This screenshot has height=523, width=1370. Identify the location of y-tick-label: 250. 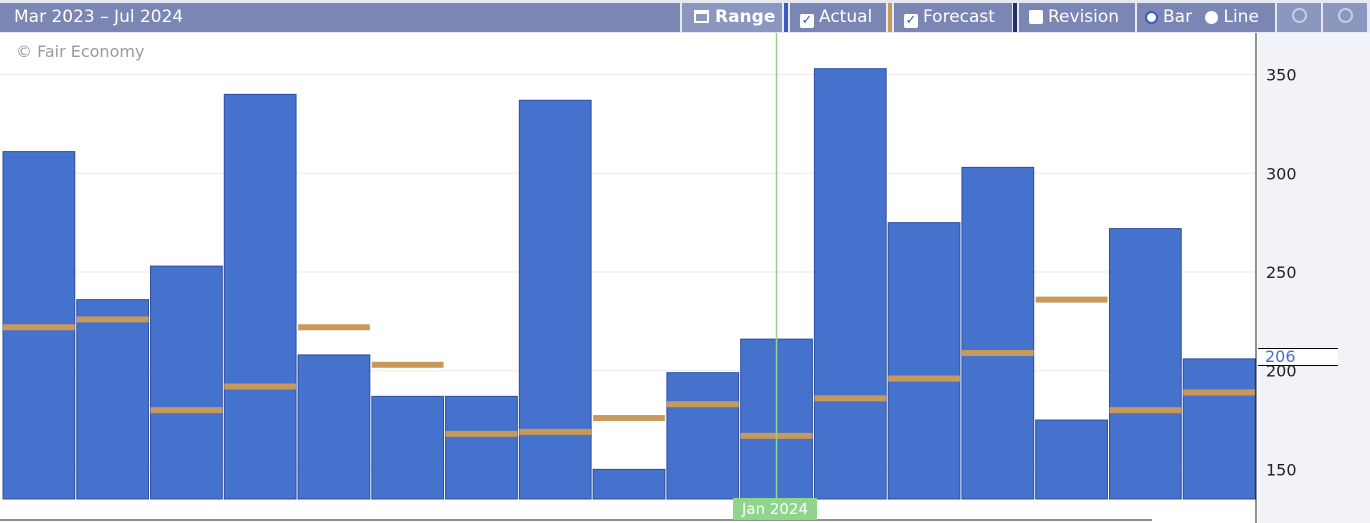
(1281, 272).